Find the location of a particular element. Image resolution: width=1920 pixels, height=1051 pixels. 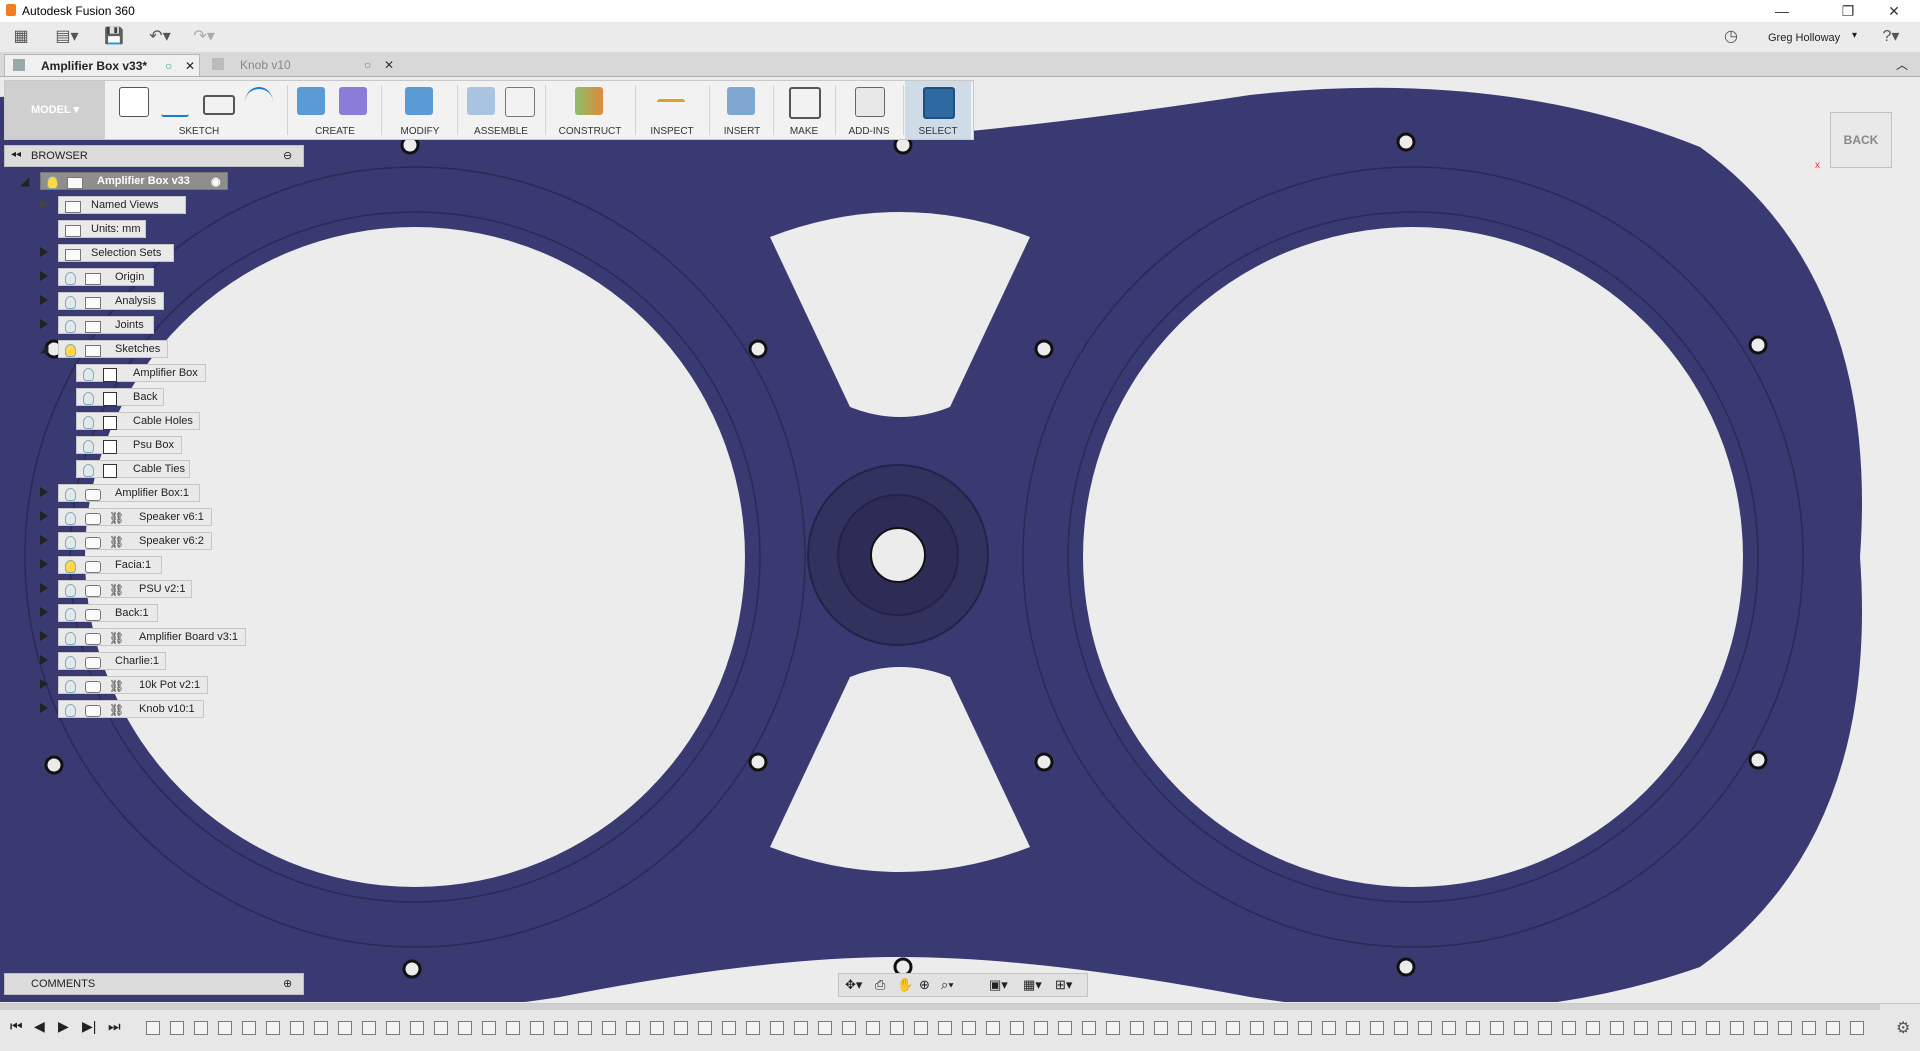

pan-icon: ✋ is located at coordinates (905, 985).